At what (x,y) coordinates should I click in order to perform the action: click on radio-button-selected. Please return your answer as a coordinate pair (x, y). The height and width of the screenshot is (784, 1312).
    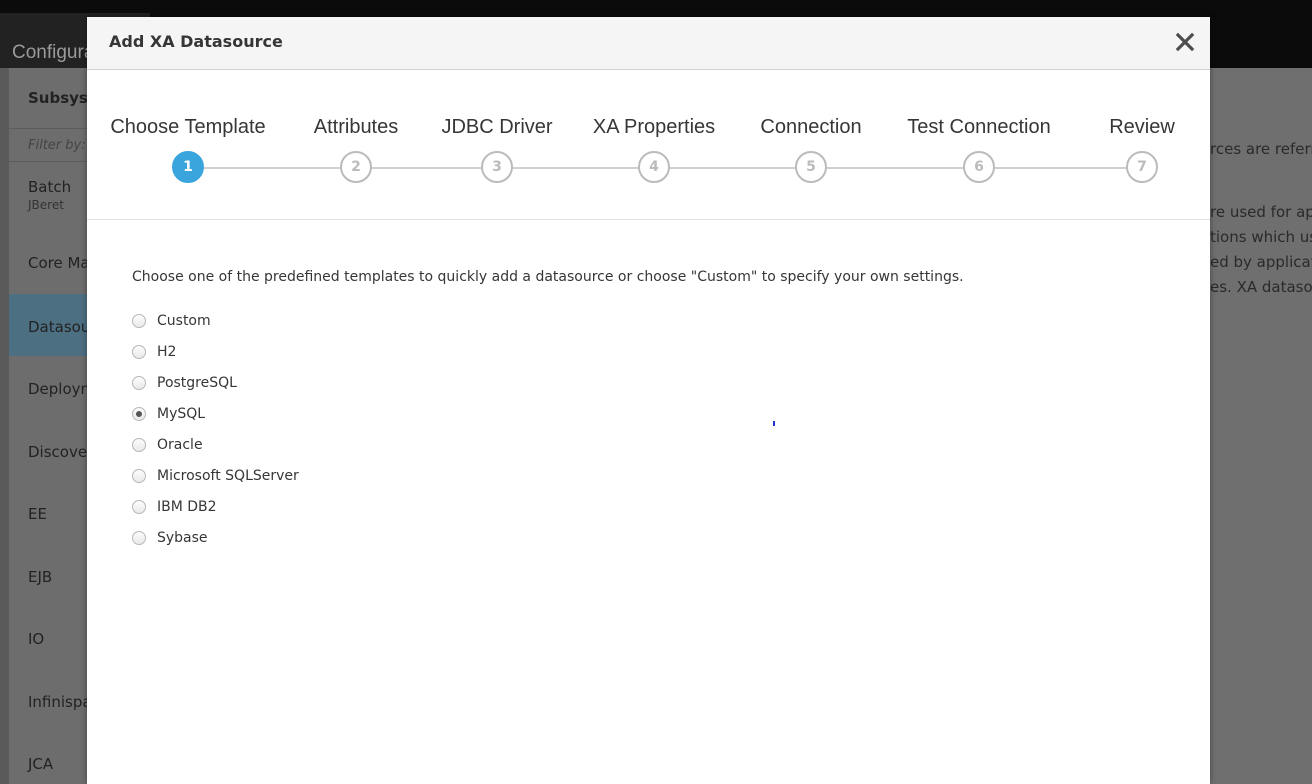
    Looking at the image, I should click on (139, 413).